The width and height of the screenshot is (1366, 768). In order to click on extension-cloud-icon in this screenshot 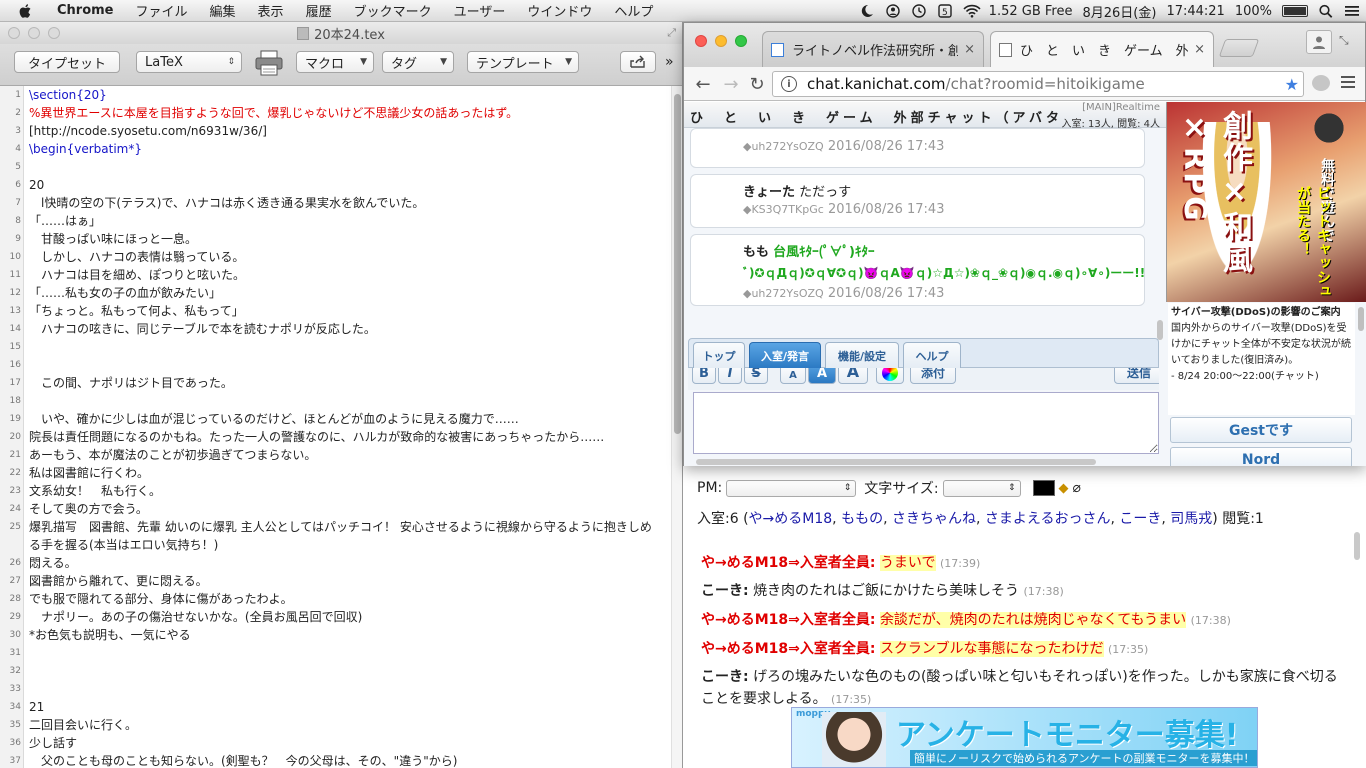, I will do `click(1321, 83)`.